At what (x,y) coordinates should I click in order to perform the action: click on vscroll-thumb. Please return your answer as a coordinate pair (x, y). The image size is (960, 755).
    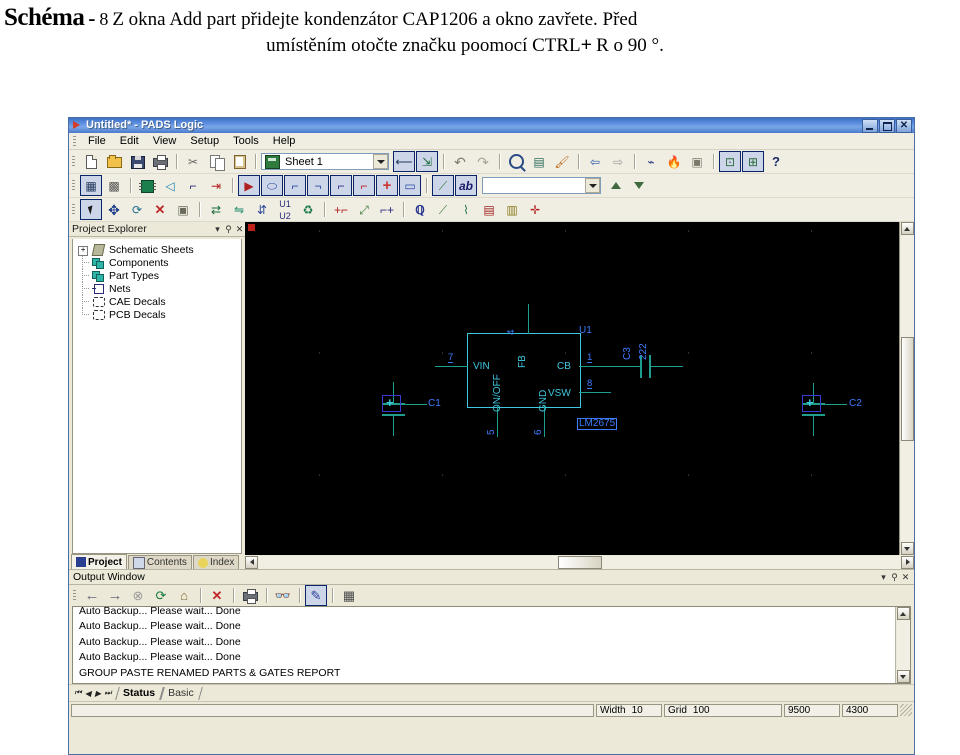
    Looking at the image, I should click on (907, 388).